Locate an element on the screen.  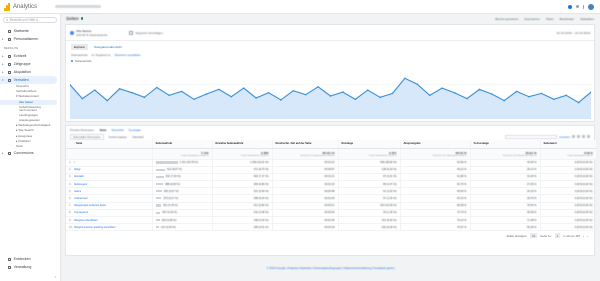
page-link: /blog/conversion-tracking-einrichten/ is located at coordinates (95, 227).